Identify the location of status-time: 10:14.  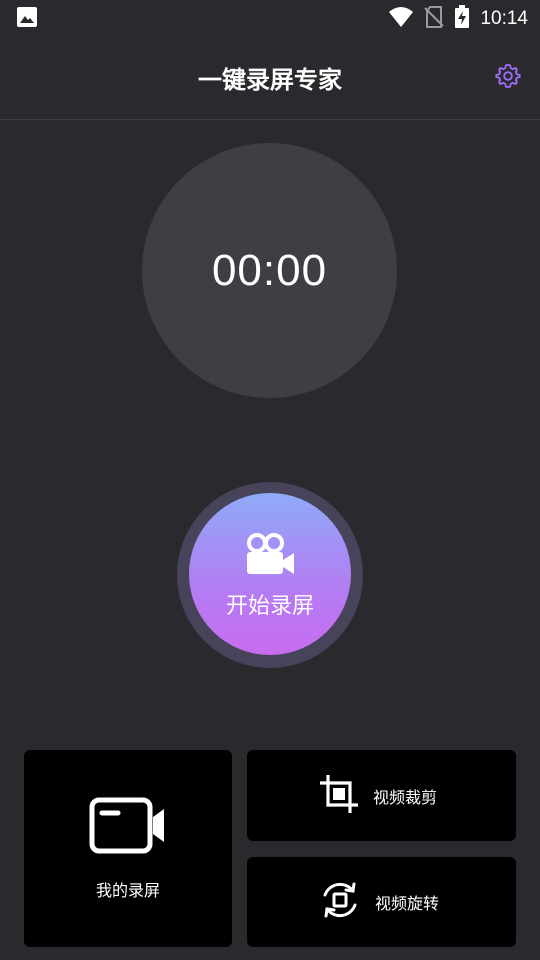
(504, 18).